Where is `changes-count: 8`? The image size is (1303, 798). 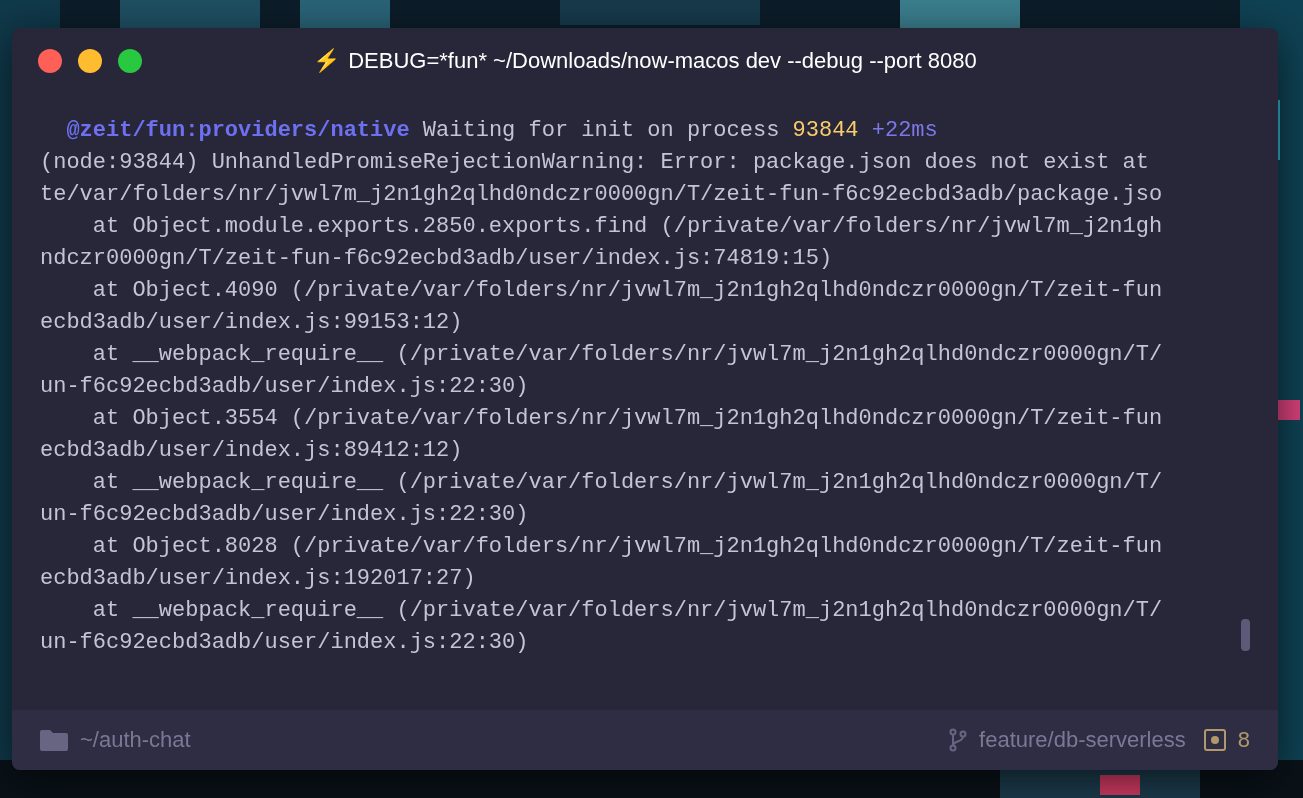 changes-count: 8 is located at coordinates (1243, 740).